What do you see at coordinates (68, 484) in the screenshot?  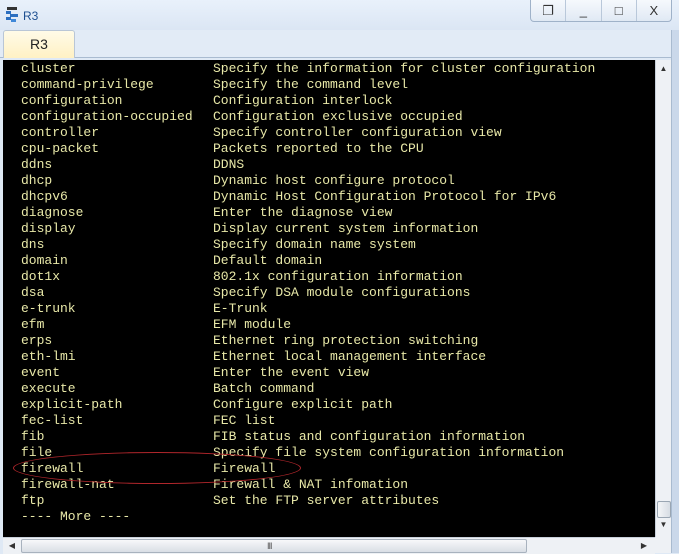 I see `command-name: firewall-nat` at bounding box center [68, 484].